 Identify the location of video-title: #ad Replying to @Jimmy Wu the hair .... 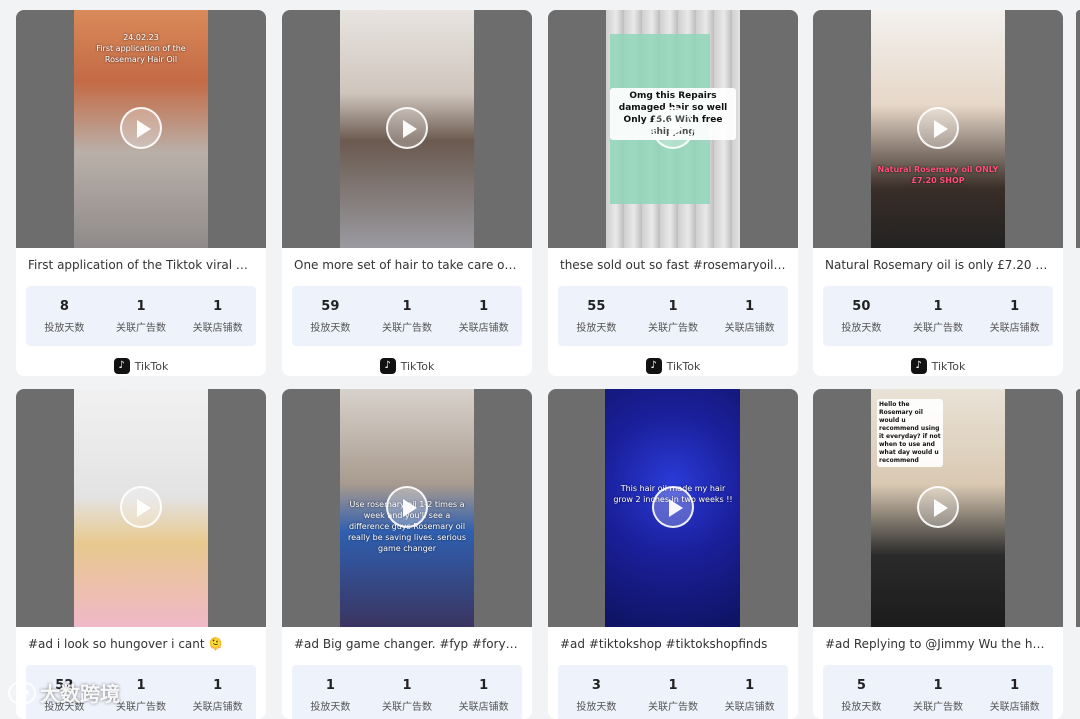
(938, 645).